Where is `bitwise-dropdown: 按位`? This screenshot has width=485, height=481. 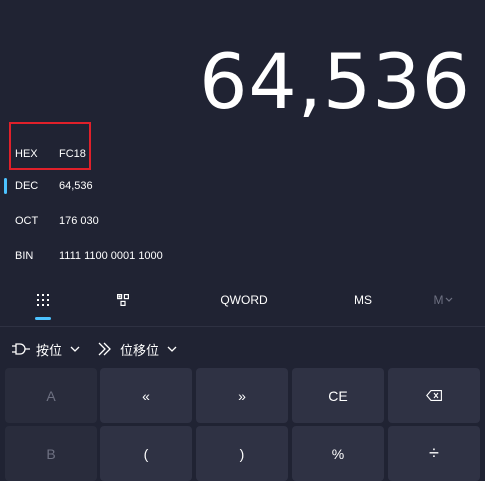 bitwise-dropdown: 按位 is located at coordinates (46, 349).